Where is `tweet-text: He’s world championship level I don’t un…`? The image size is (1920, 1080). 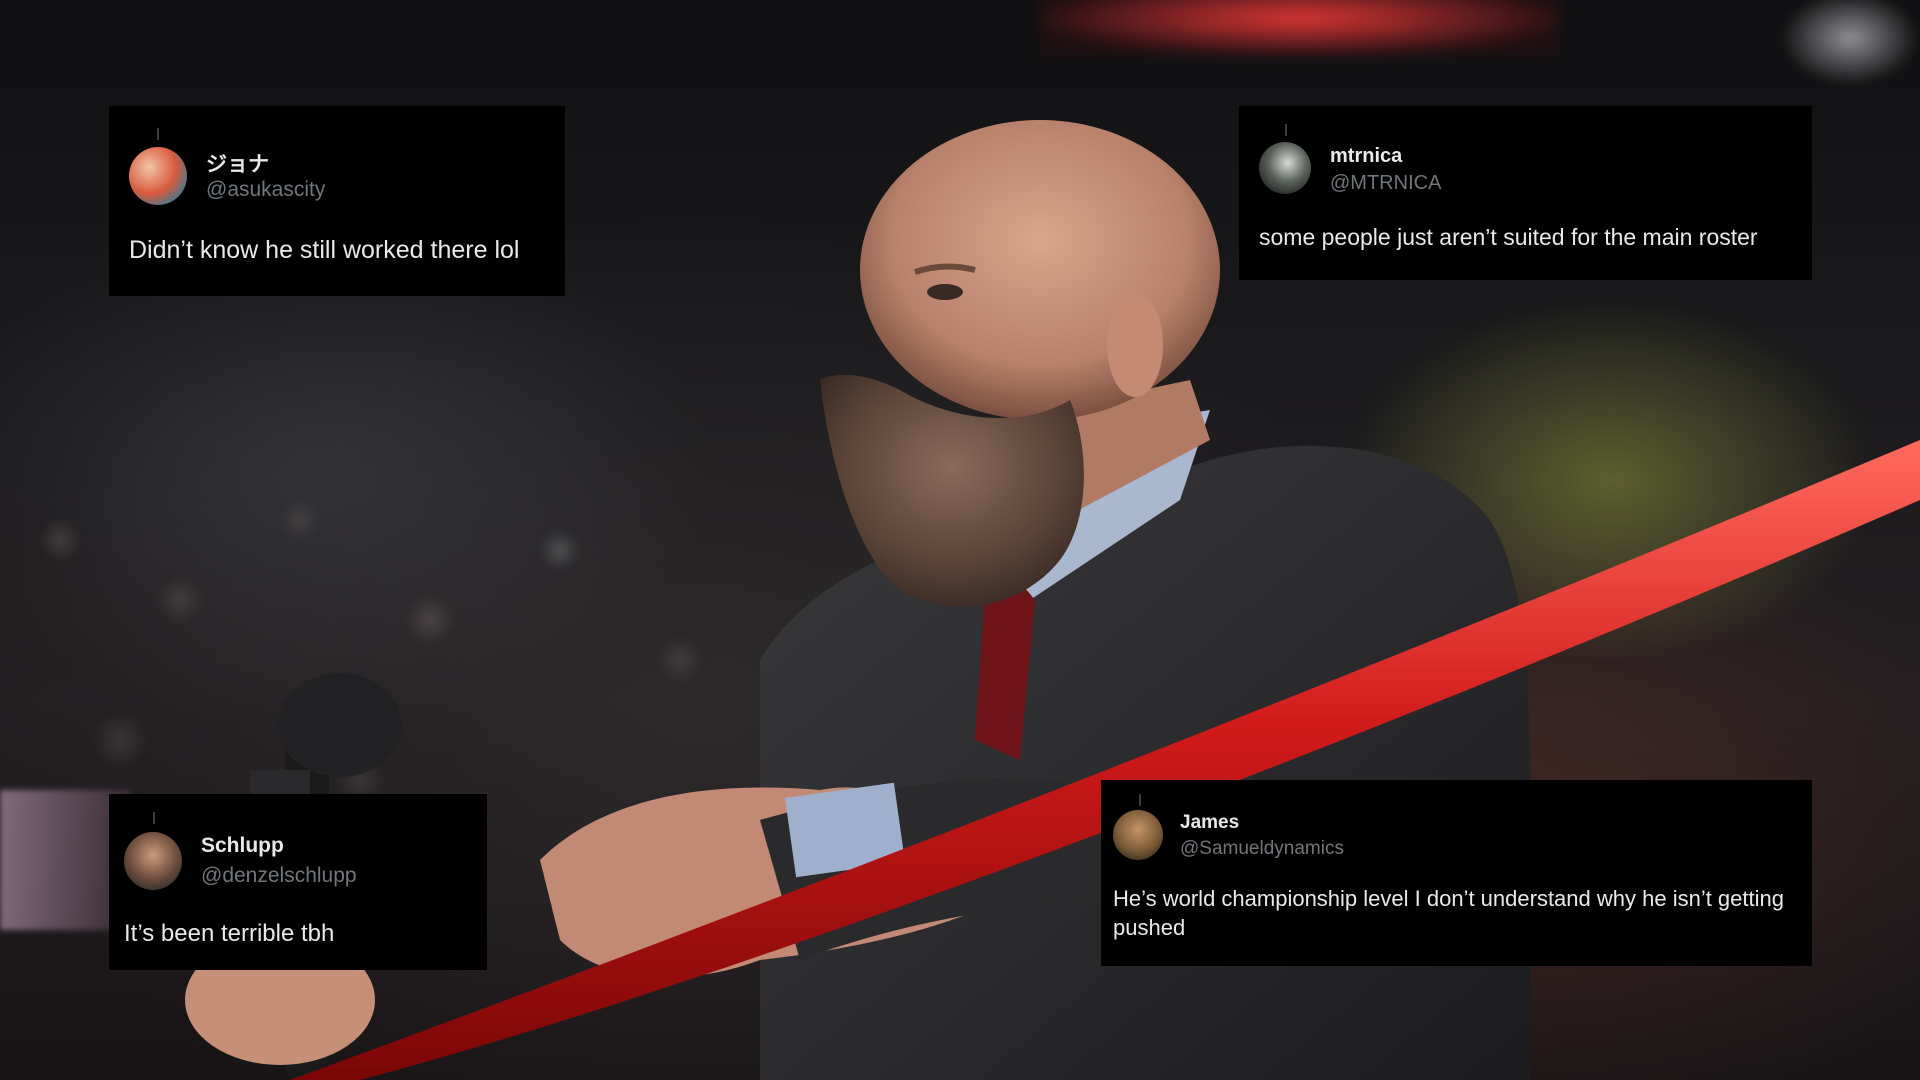 tweet-text: He’s world championship level I don’t un… is located at coordinates (1448, 913).